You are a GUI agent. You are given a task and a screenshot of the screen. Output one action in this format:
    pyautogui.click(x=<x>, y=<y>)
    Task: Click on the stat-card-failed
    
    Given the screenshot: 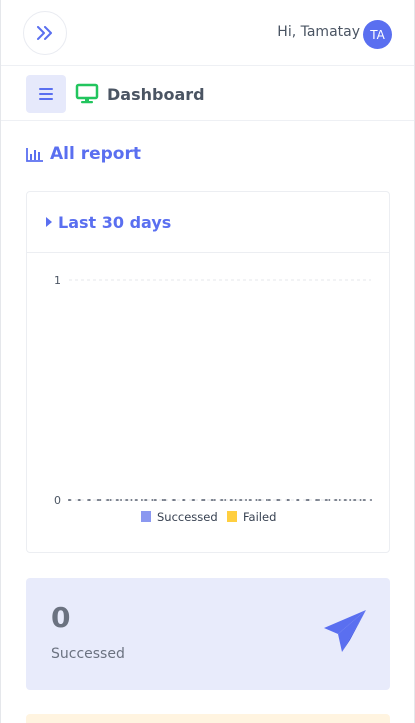 What is the action you would take?
    pyautogui.click(x=208, y=718)
    